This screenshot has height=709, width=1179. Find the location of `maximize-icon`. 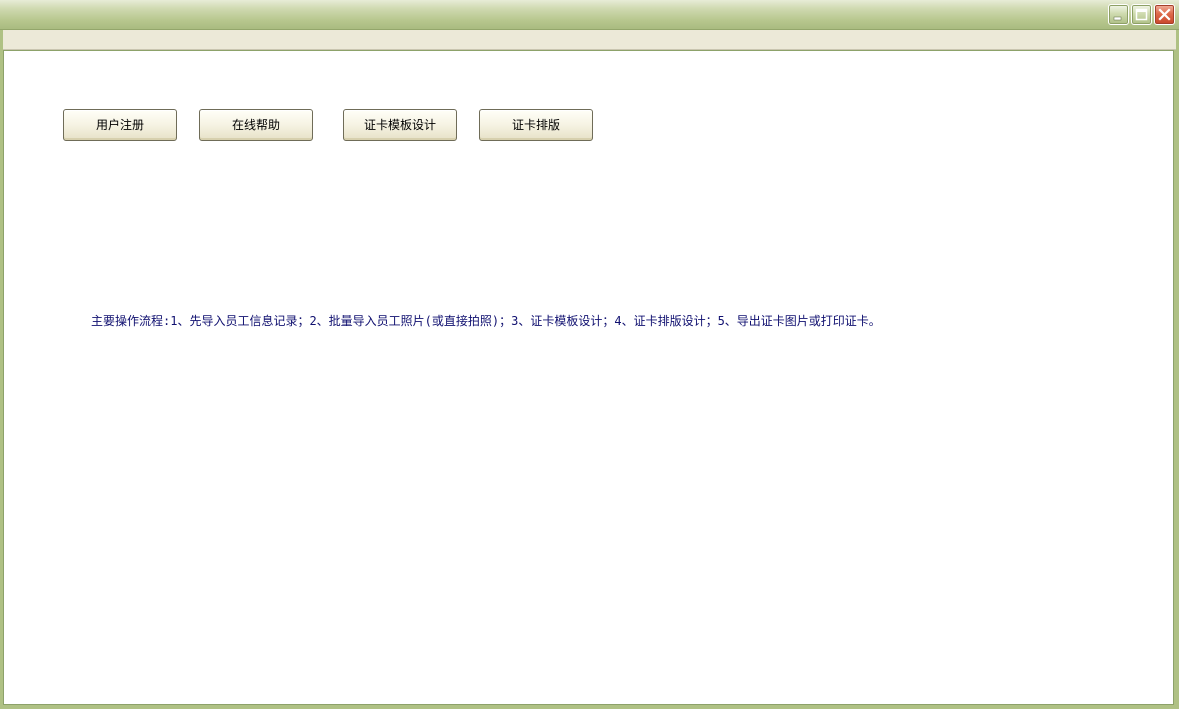

maximize-icon is located at coordinates (1141, 14).